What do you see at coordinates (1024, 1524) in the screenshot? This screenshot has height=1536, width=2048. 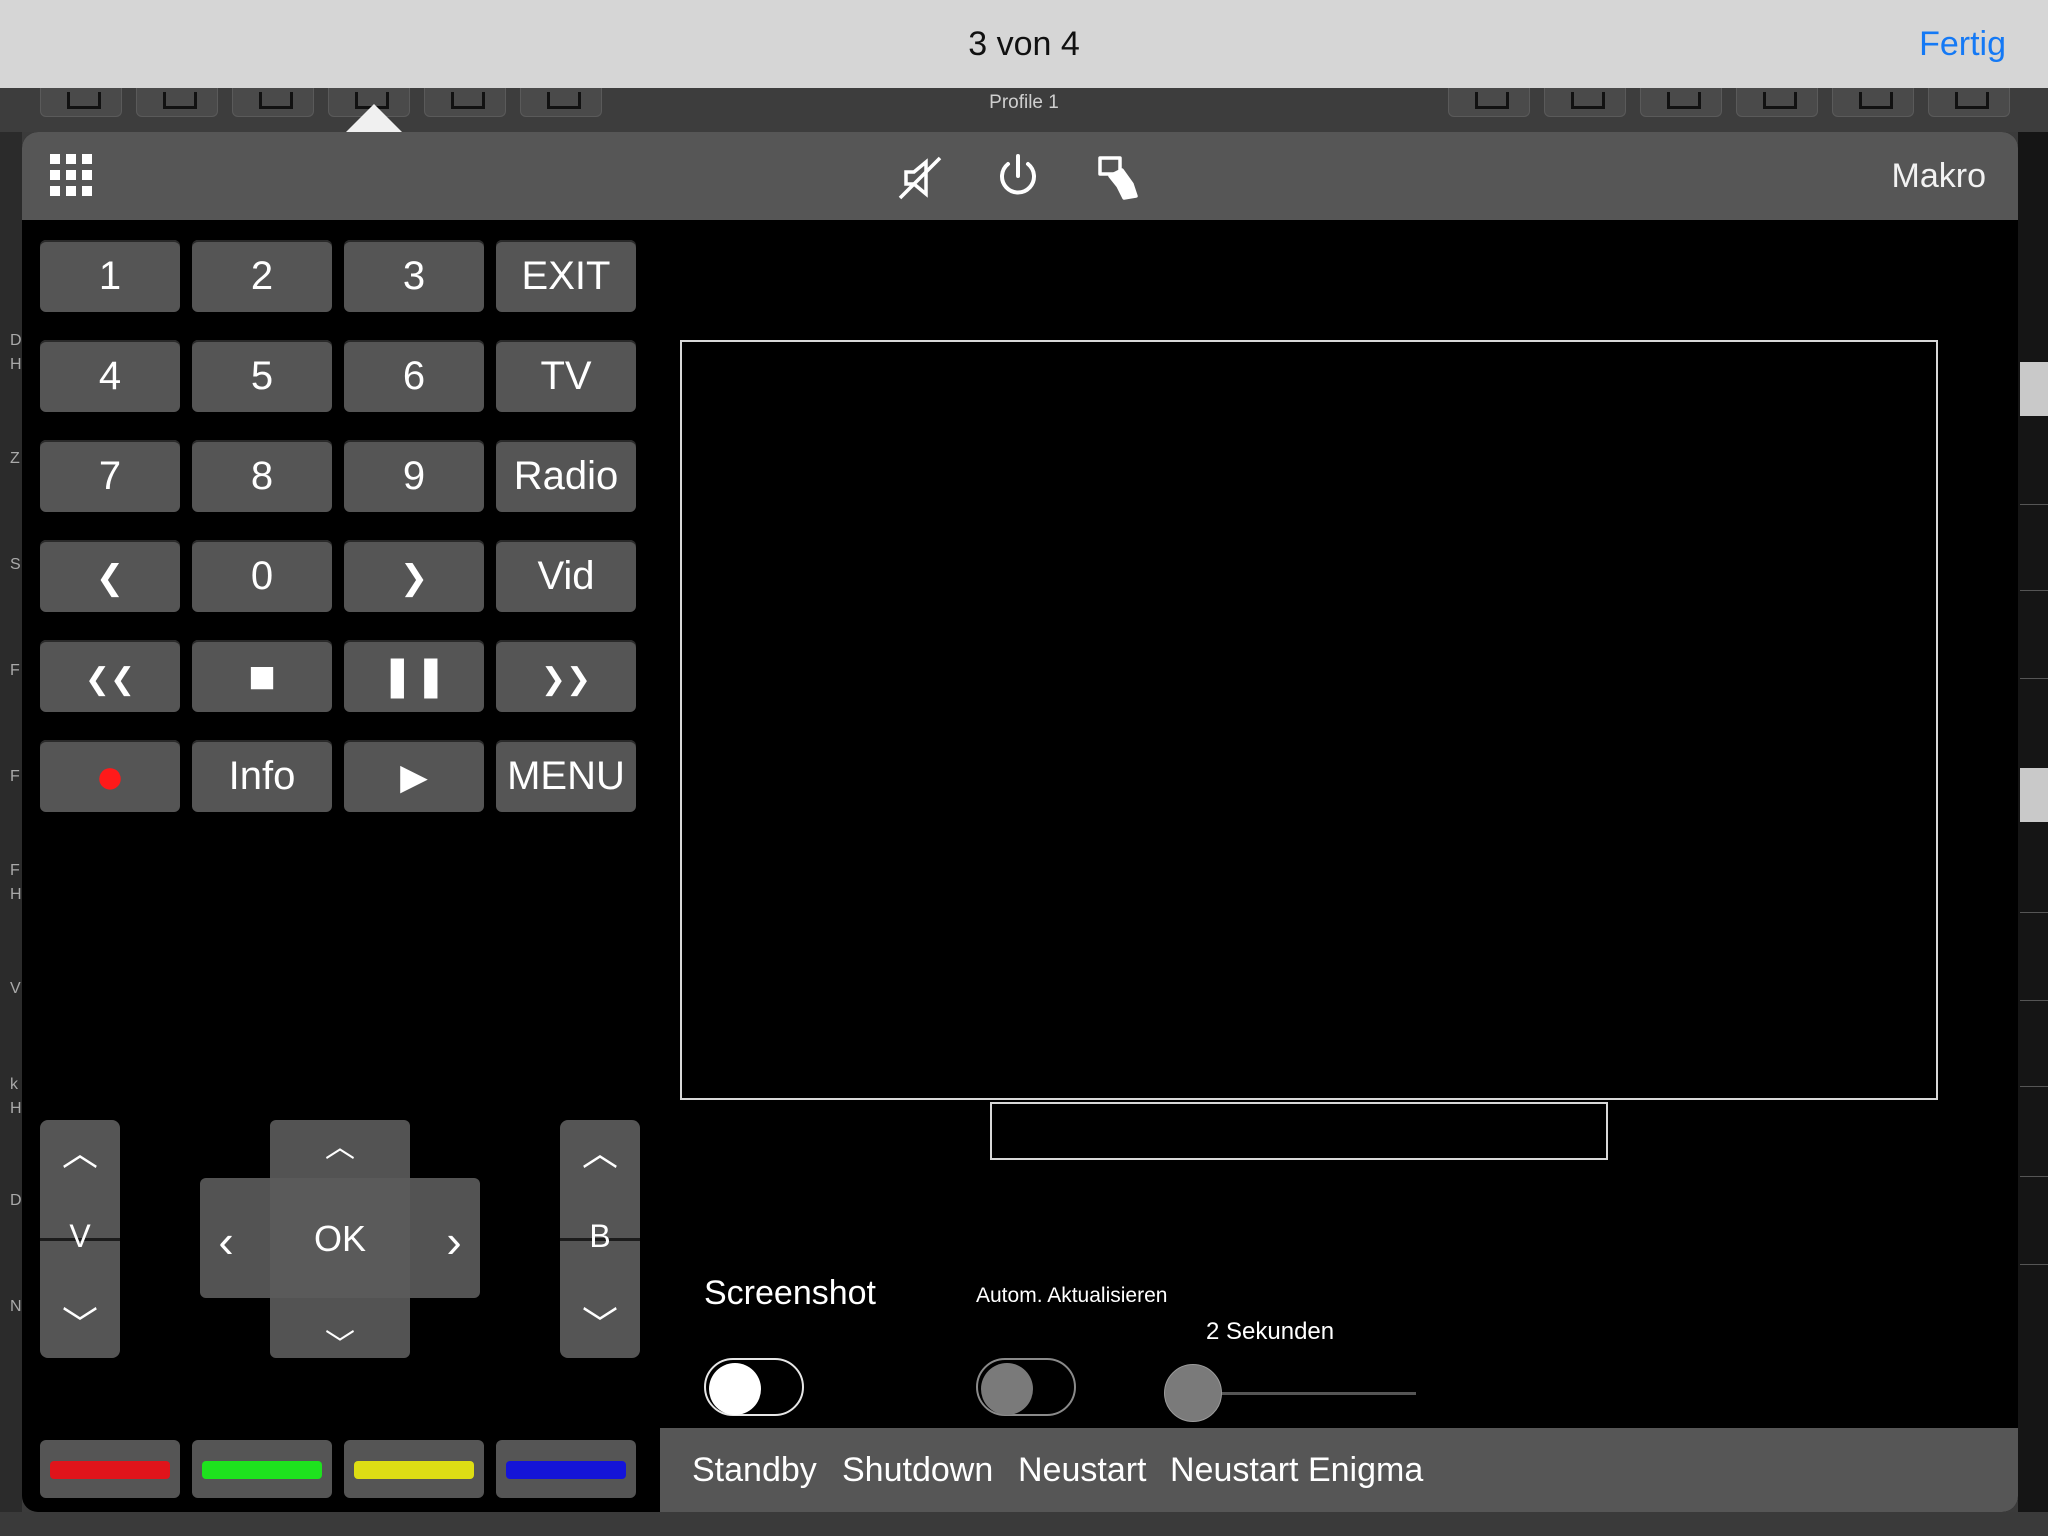 I see `background-footer` at bounding box center [1024, 1524].